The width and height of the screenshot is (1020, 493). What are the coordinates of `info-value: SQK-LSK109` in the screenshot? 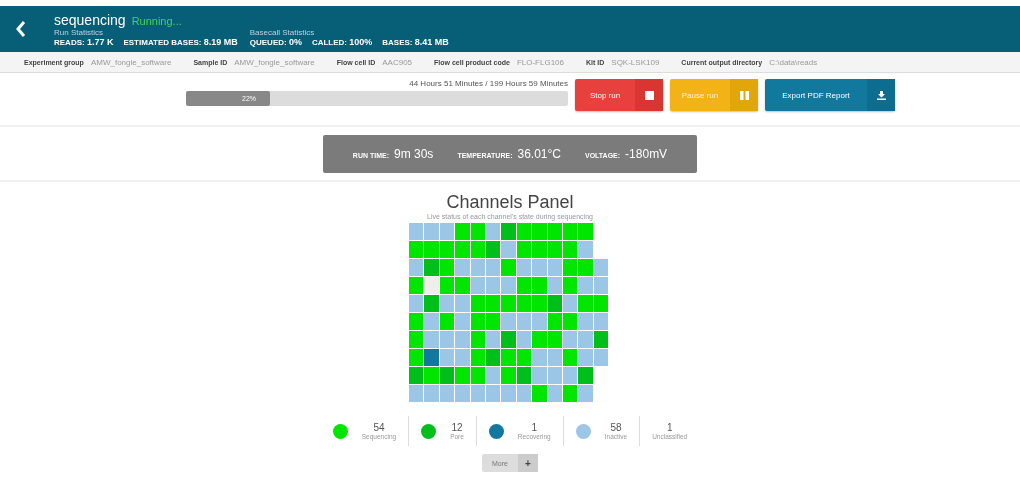 It's located at (635, 62).